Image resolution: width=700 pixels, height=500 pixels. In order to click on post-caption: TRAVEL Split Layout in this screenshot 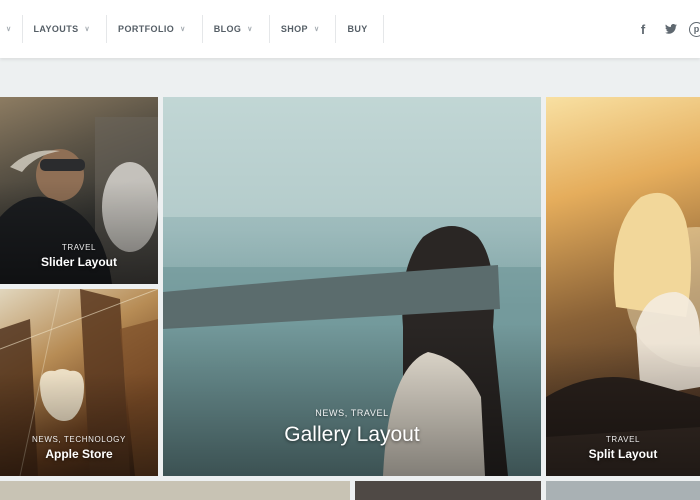, I will do `click(623, 448)`.